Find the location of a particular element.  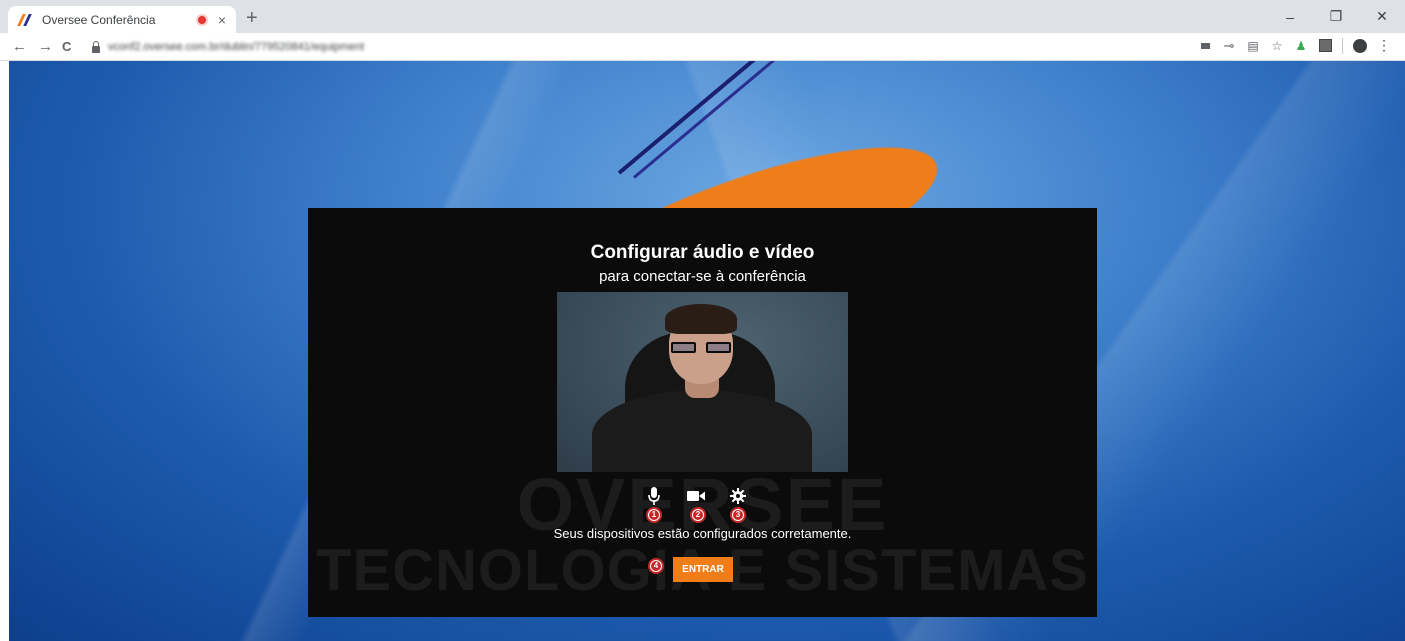

browser-menu-button: ⋮ is located at coordinates (1384, 45).